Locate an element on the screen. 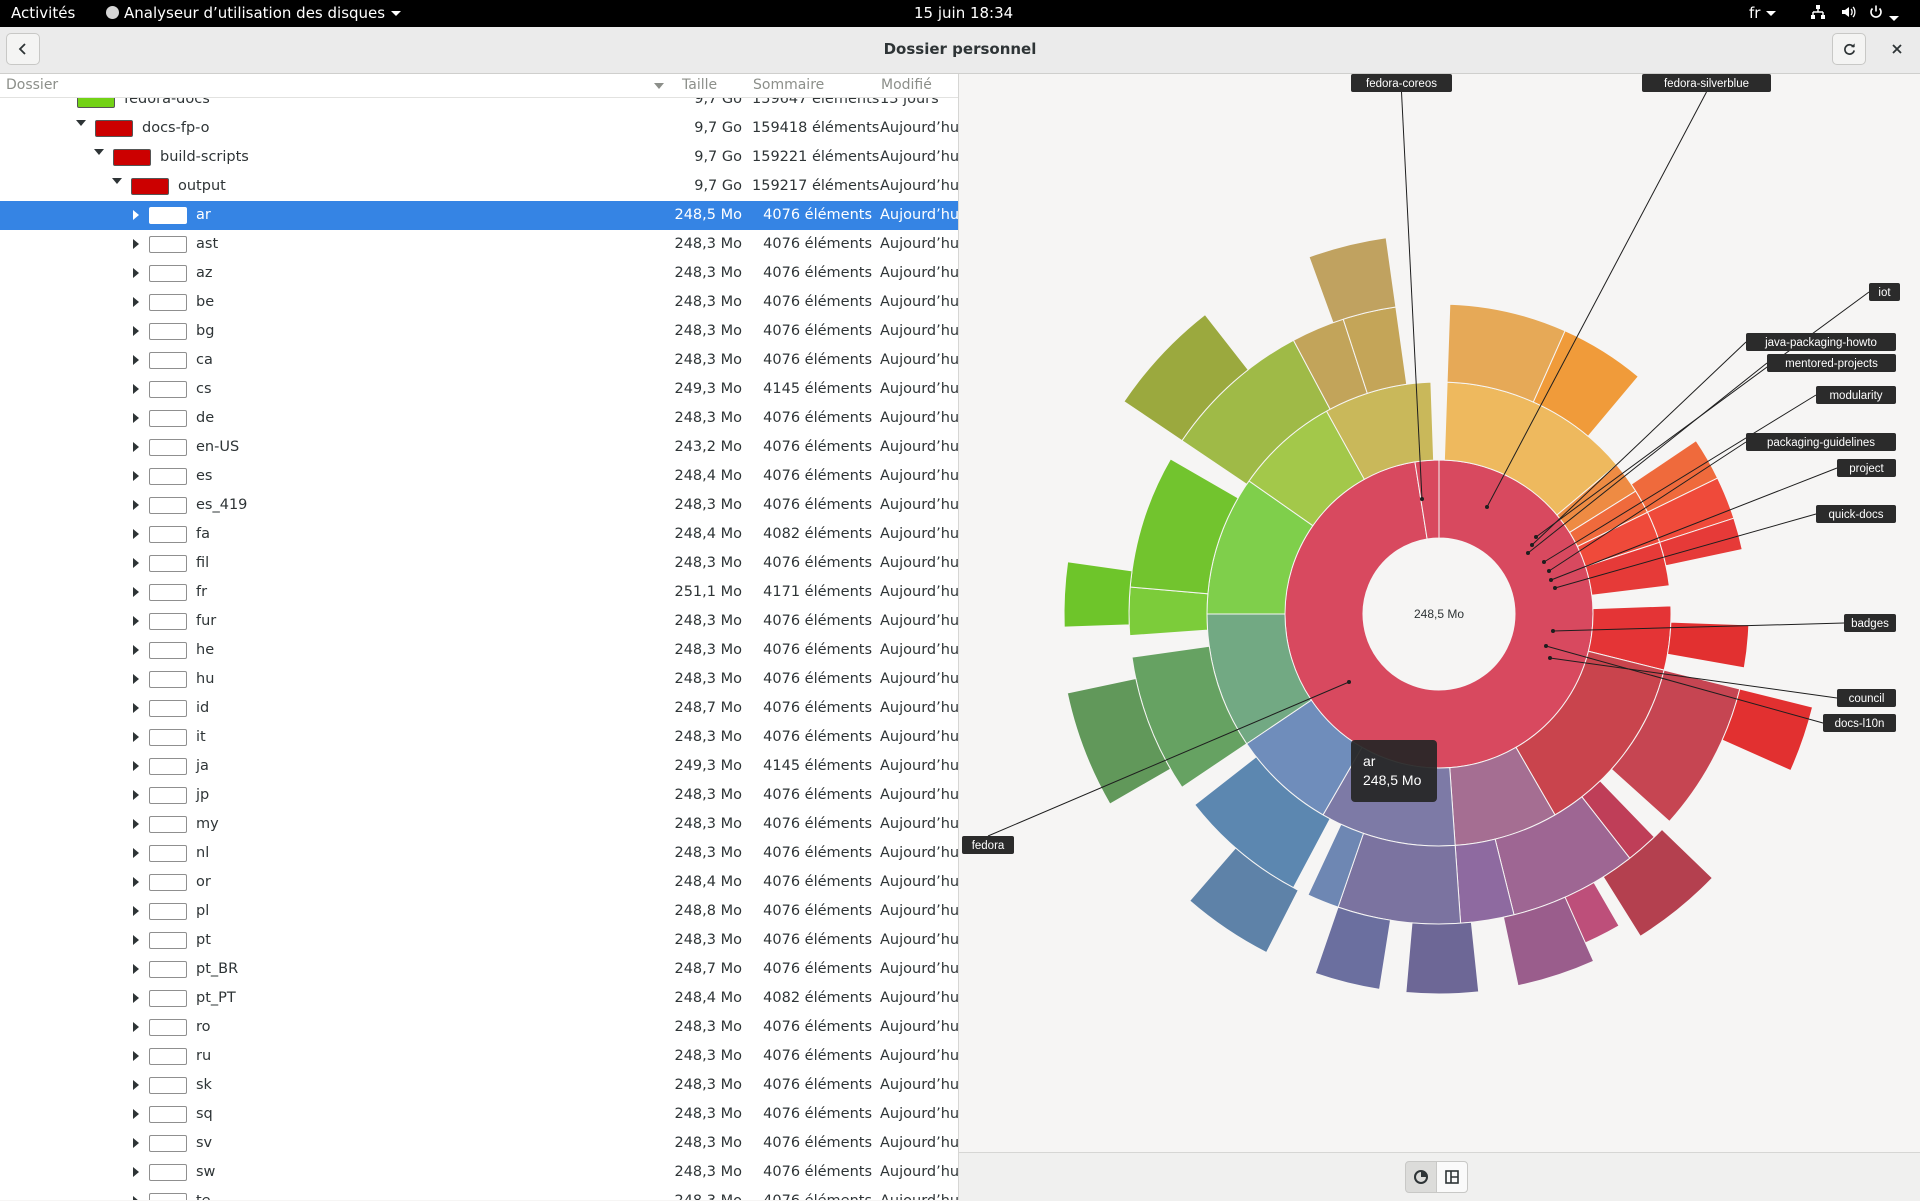 This screenshot has width=1920, height=1201. activities-button: Activités is located at coordinates (43, 13).